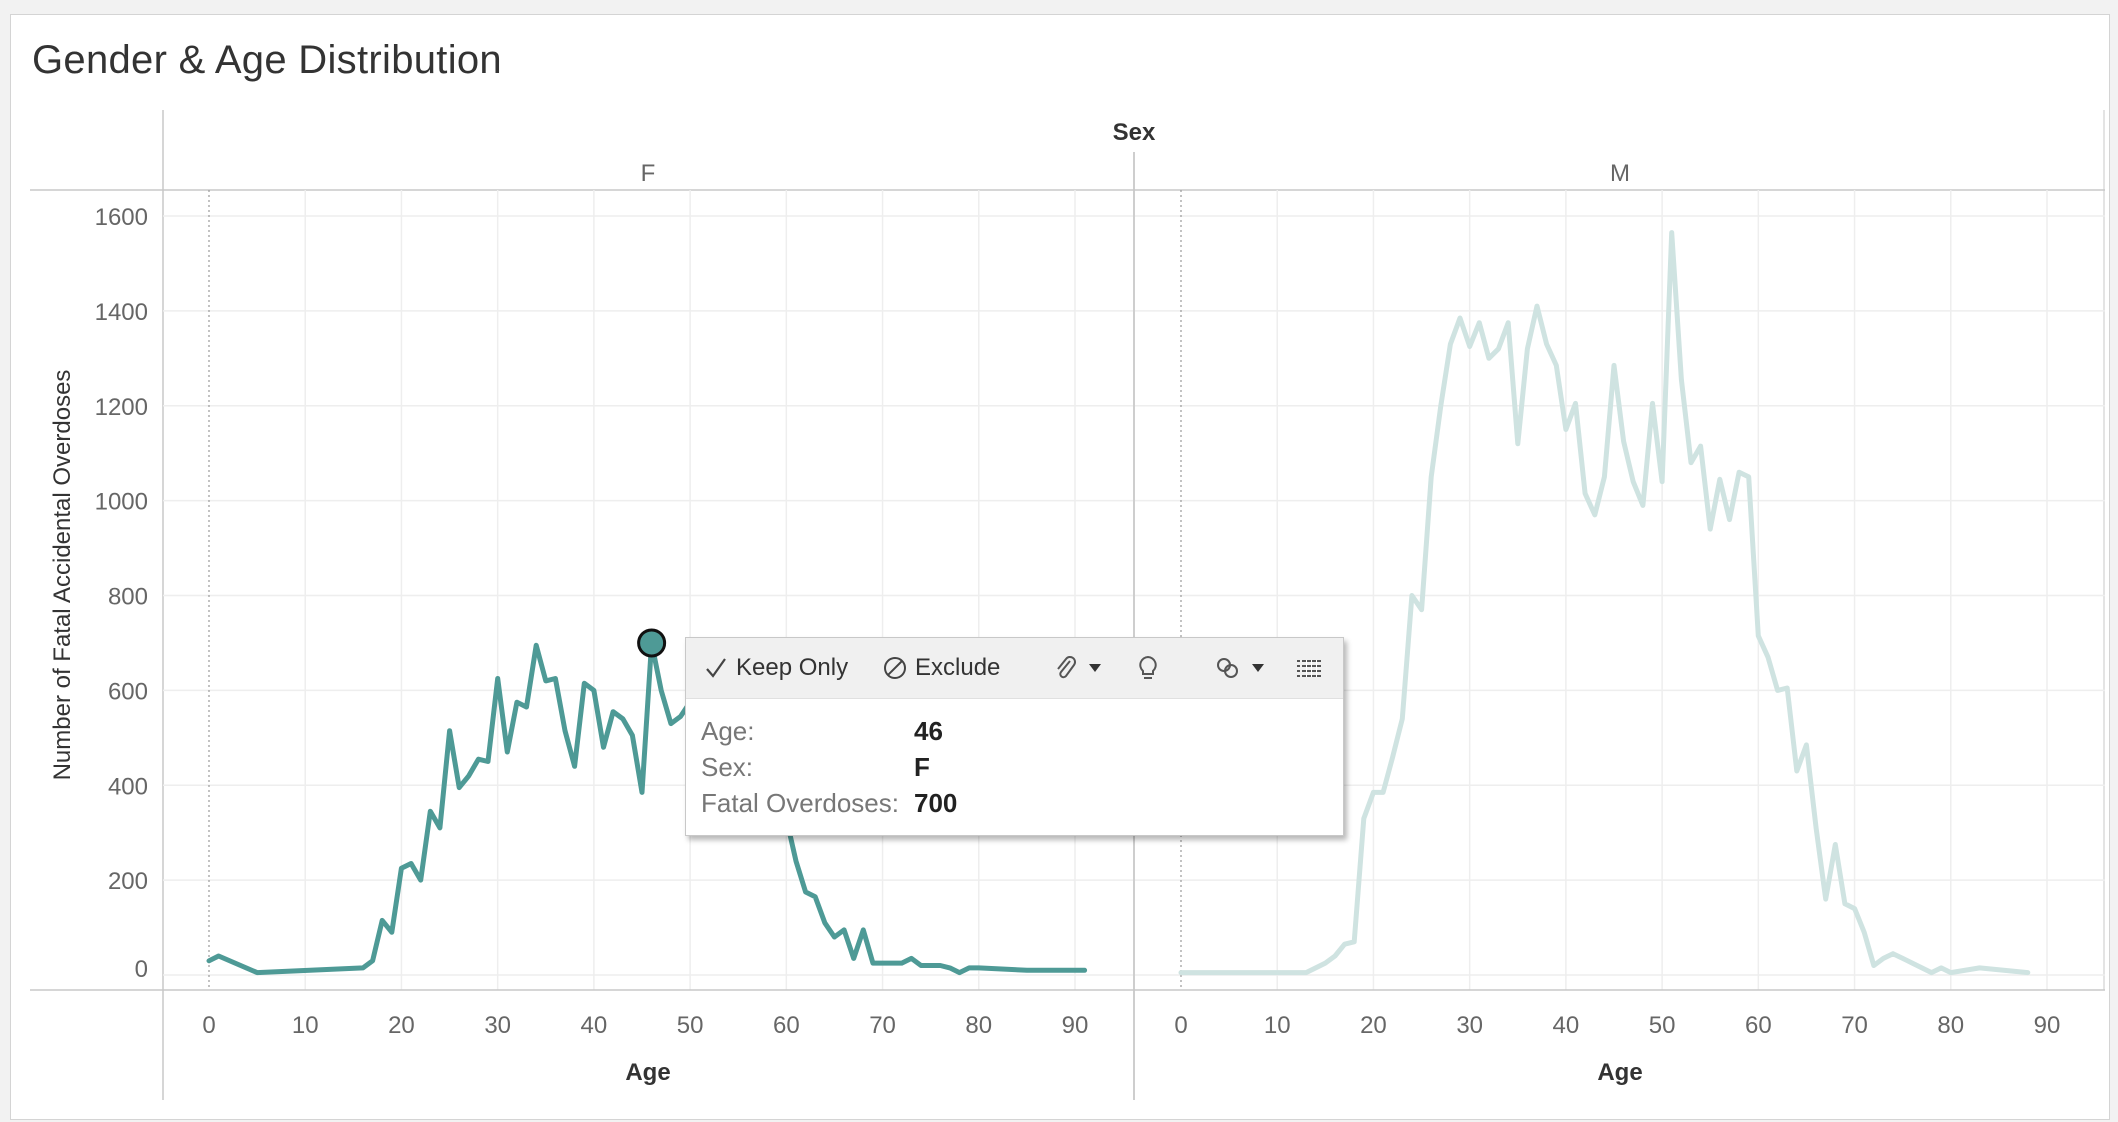 The image size is (2118, 1122). Describe the element at coordinates (121, 217) in the screenshot. I see `y-tick-label: 1600` at that location.